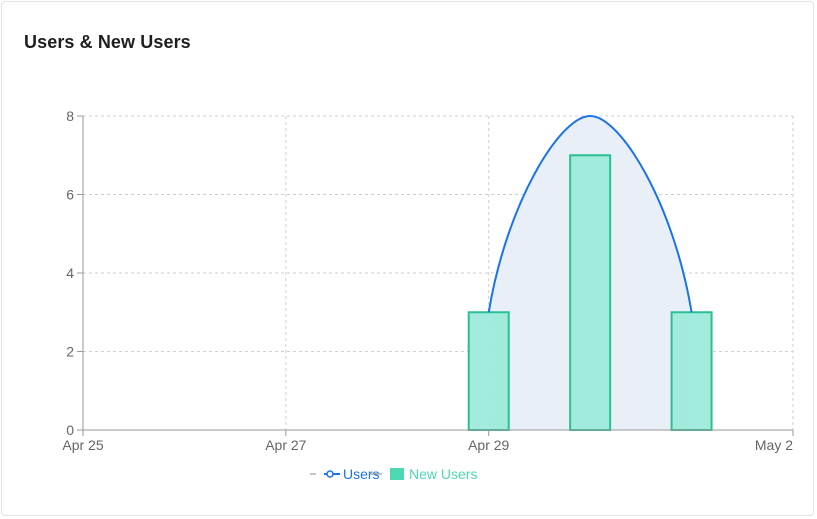  What do you see at coordinates (488, 445) in the screenshot?
I see `x-tick-label: Apr 29` at bounding box center [488, 445].